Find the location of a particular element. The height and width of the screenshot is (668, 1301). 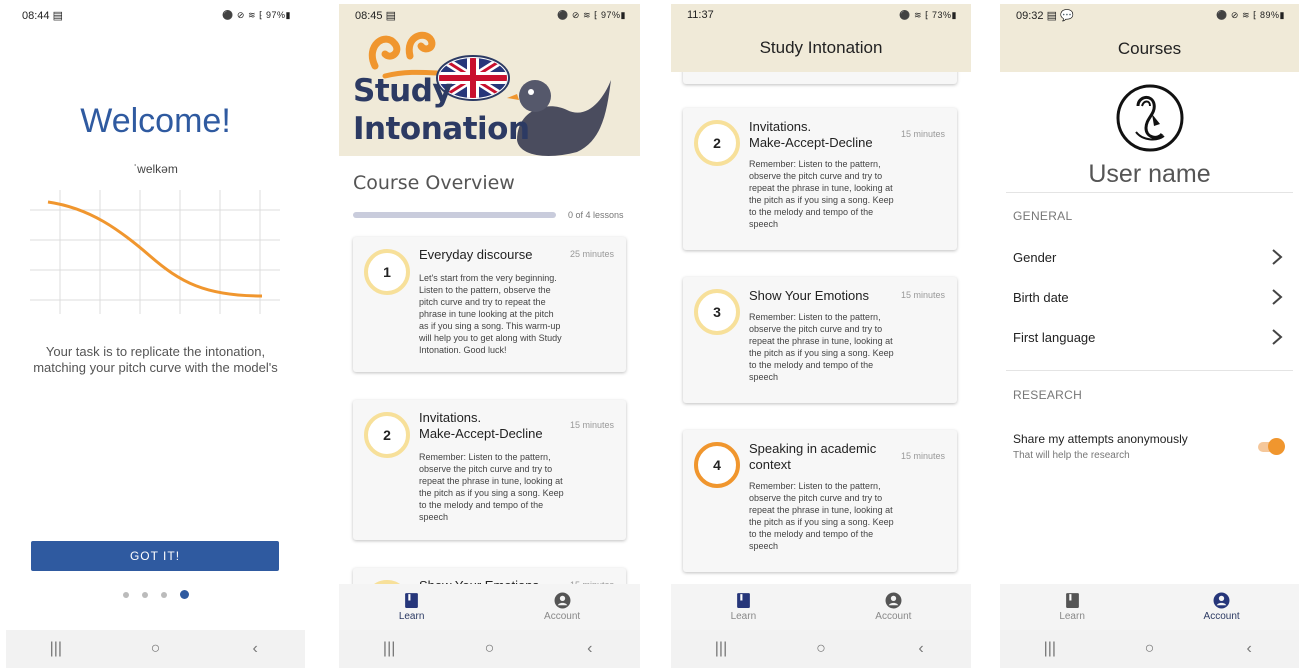

setting-label: Gender is located at coordinates (1035, 257).